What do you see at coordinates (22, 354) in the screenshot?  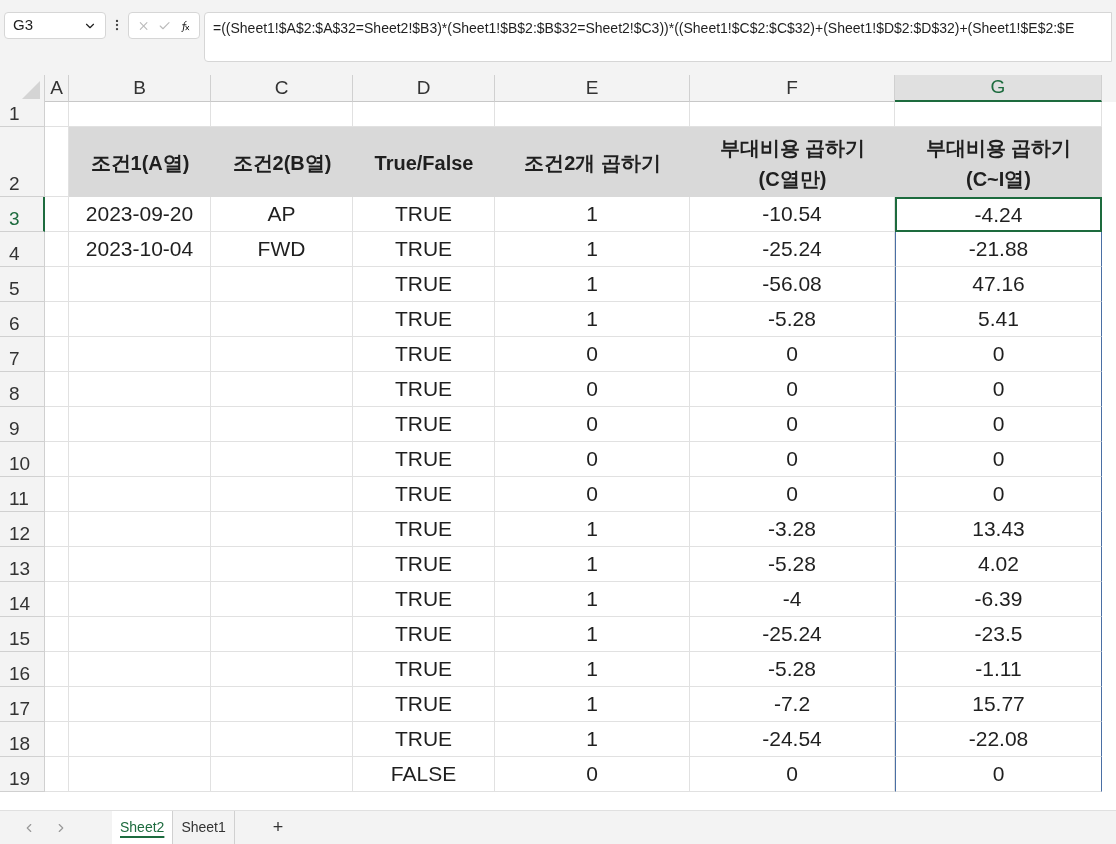 I see `row-header: 7` at bounding box center [22, 354].